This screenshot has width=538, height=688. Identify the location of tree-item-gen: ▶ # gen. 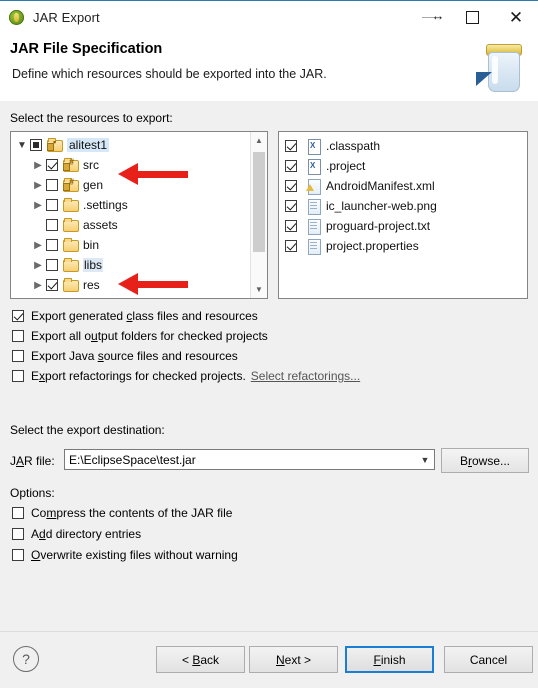
(140, 185).